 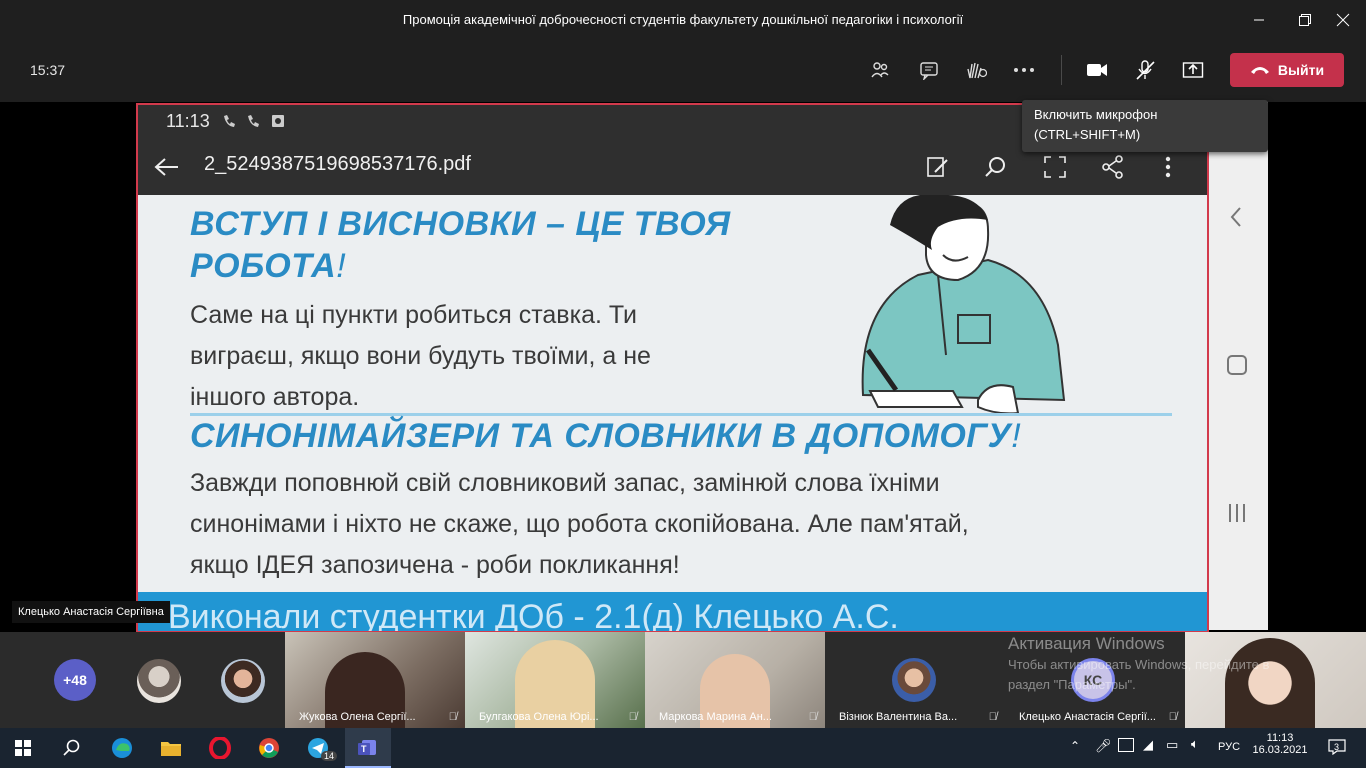 I want to click on share-nodes-icon, so click(x=1113, y=167).